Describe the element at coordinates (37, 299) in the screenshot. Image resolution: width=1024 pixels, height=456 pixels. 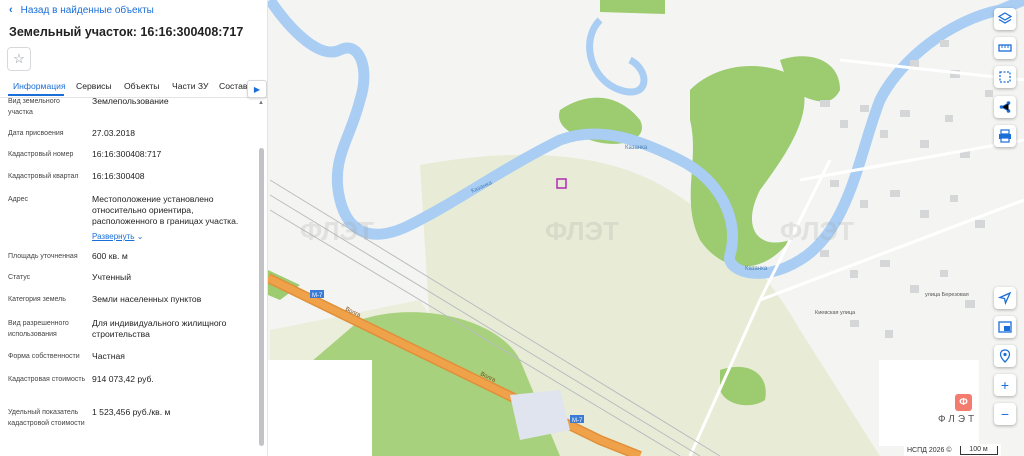
I see `category-label: Категория земель` at that location.